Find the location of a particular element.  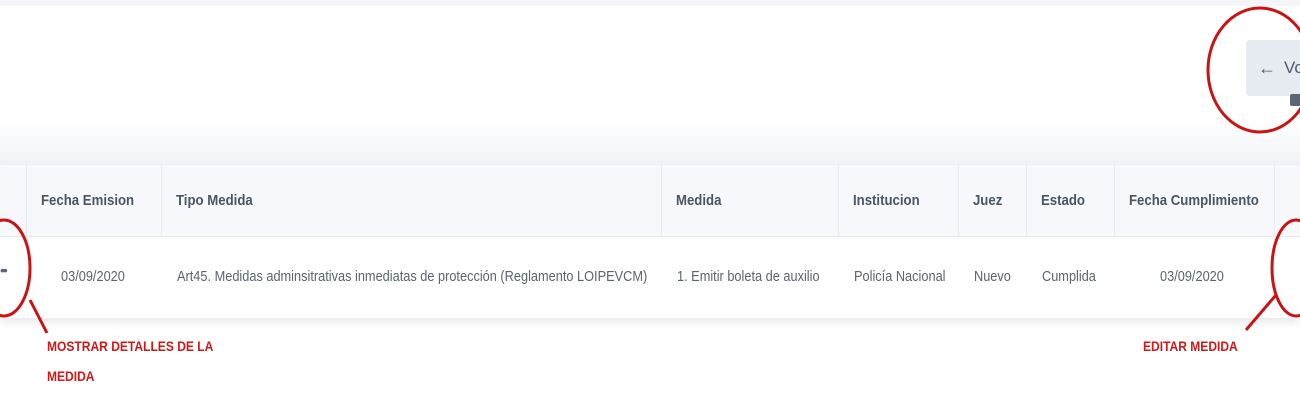

col-institucion: Institucion is located at coordinates (891, 200).